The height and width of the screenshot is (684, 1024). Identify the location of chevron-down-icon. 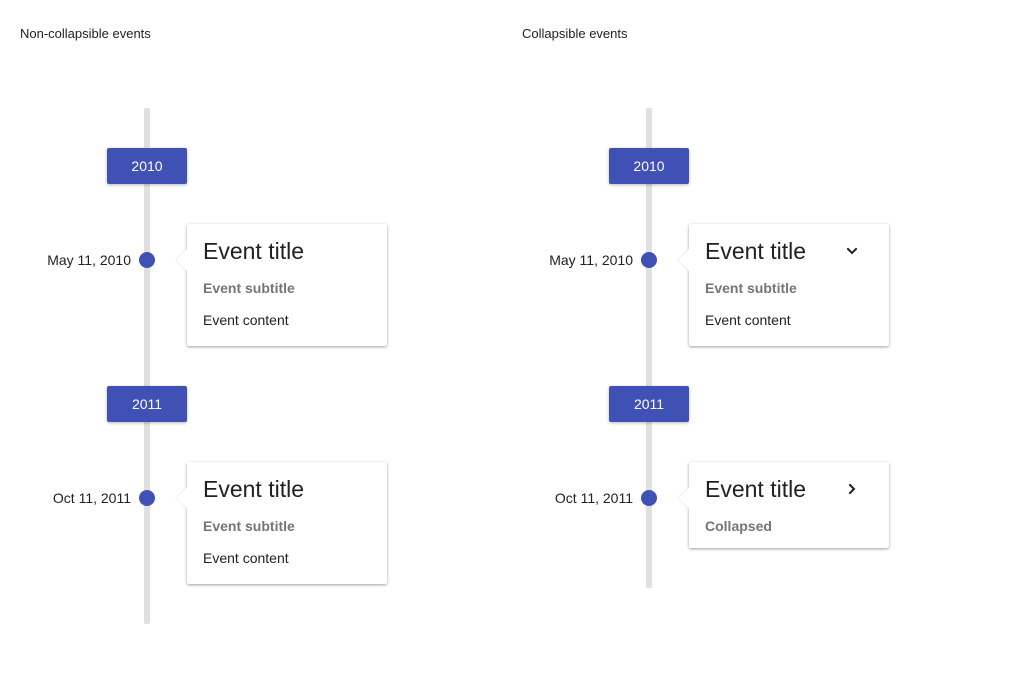
(852, 251).